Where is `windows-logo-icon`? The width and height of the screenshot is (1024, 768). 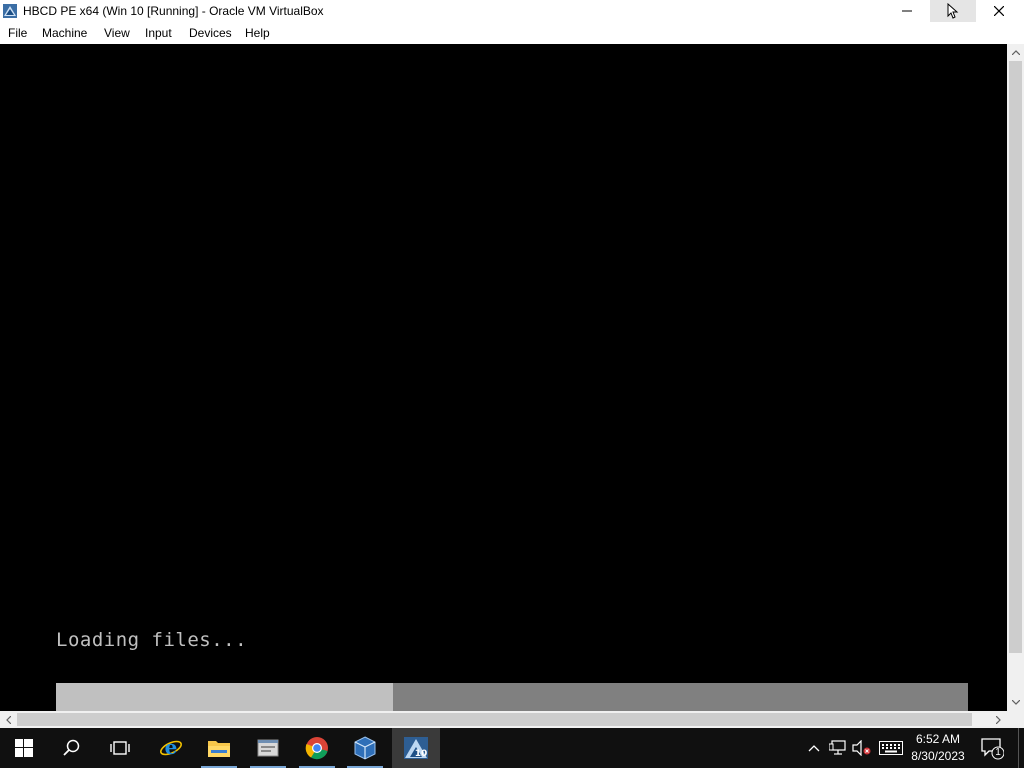 windows-logo-icon is located at coordinates (24, 748).